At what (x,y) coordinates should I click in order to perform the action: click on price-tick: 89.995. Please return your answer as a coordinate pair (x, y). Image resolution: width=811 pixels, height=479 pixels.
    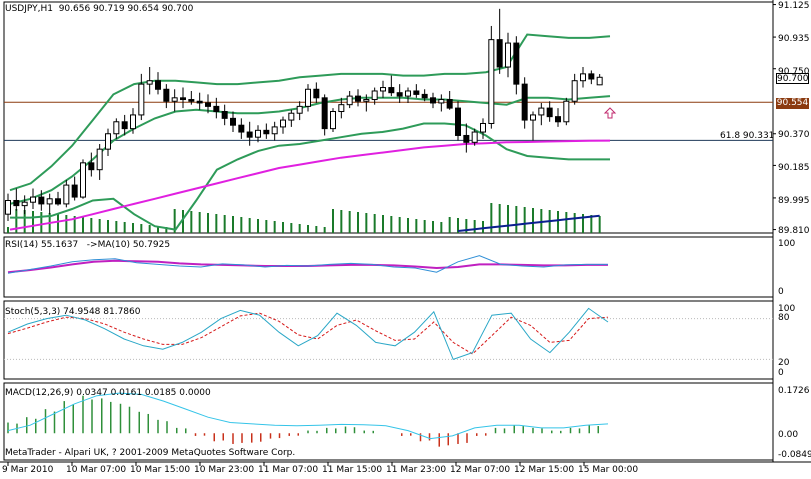
    Looking at the image, I should click on (794, 201).